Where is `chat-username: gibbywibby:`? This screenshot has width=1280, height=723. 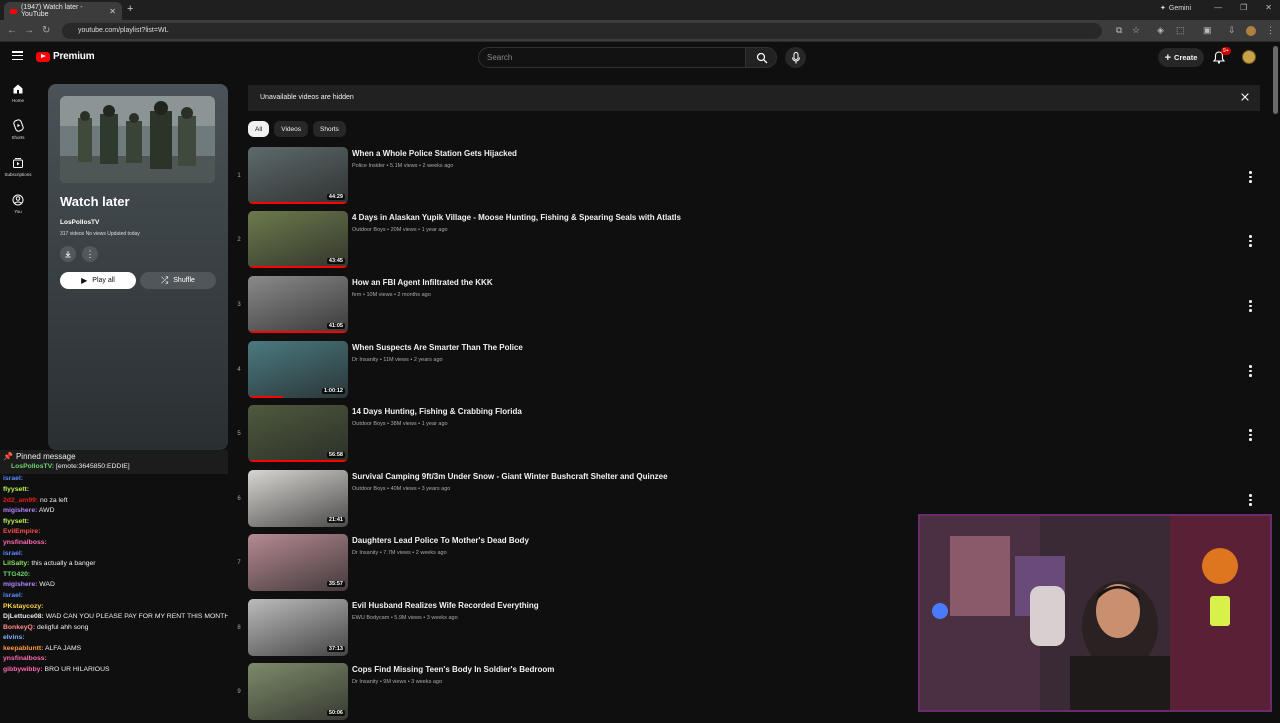
chat-username: gibbywibby: is located at coordinates (23, 669).